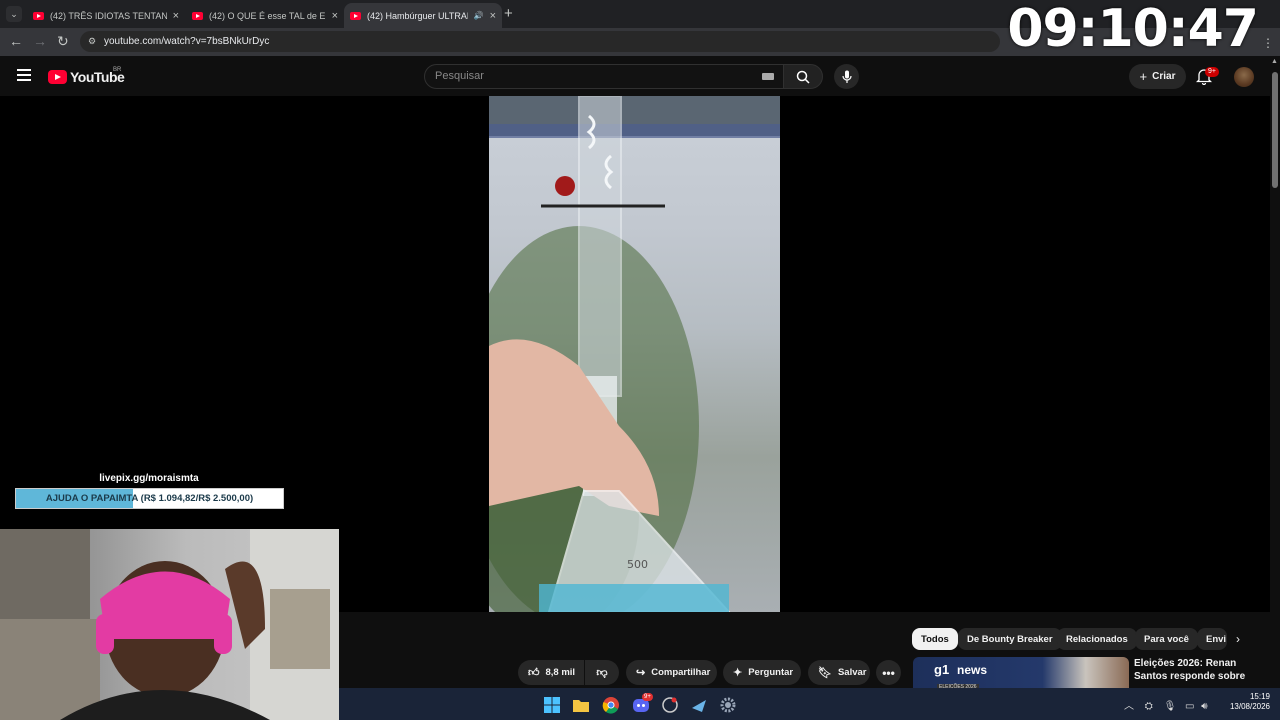  Describe the element at coordinates (1249, 706) in the screenshot. I see `taskbar-date: 13/08/2026` at that location.